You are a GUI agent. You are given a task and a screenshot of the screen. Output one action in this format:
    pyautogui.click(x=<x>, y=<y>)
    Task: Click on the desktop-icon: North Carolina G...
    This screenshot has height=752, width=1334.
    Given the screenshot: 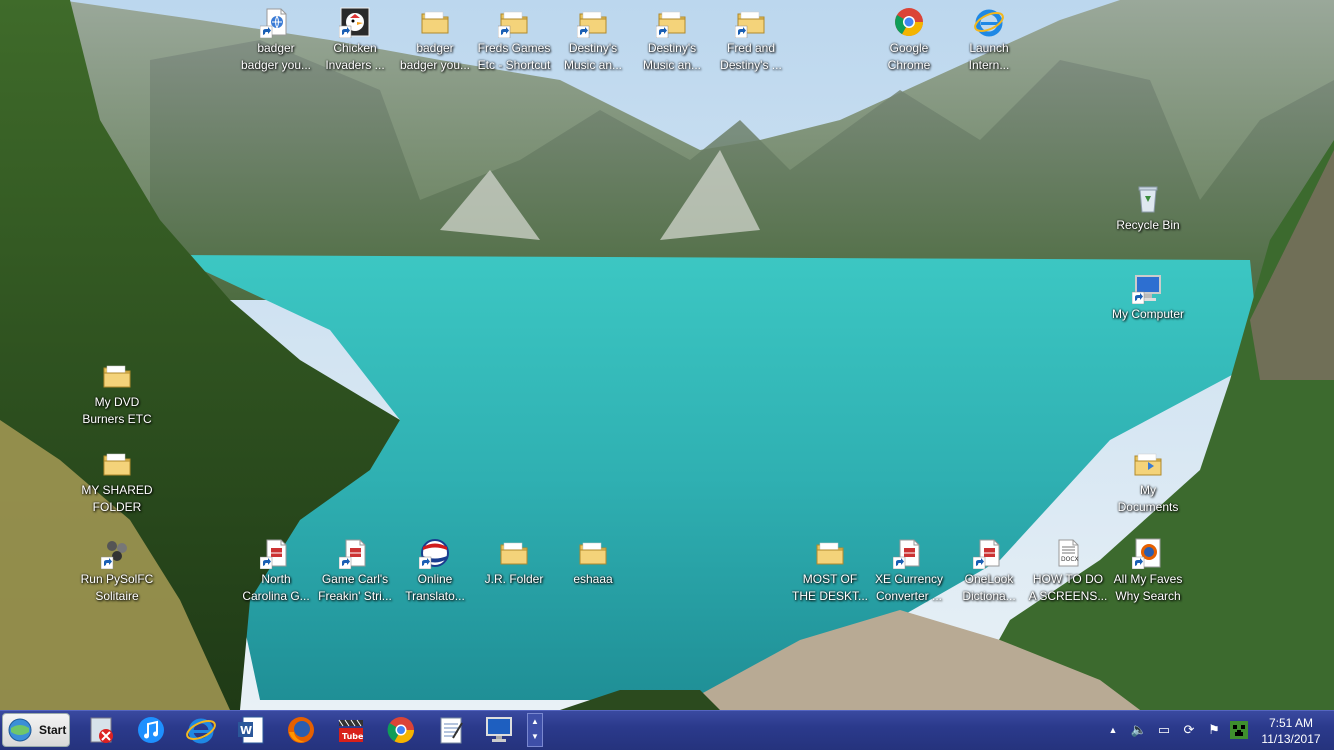 What is the action you would take?
    pyautogui.click(x=276, y=568)
    